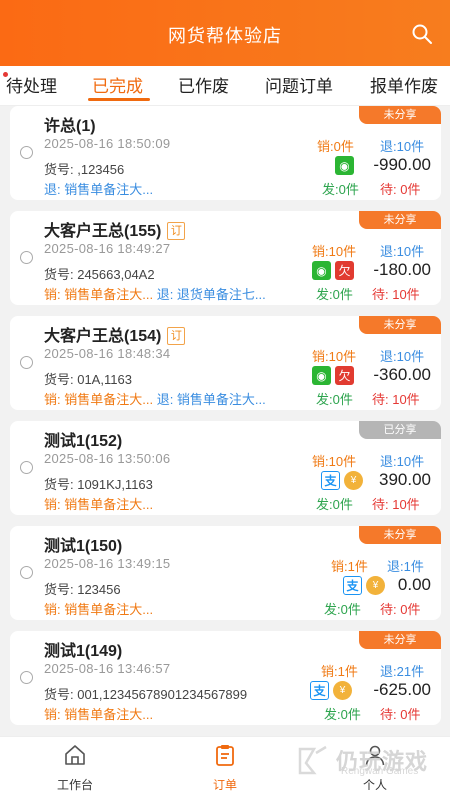  I want to click on order-amount: -990.00, so click(402, 164).